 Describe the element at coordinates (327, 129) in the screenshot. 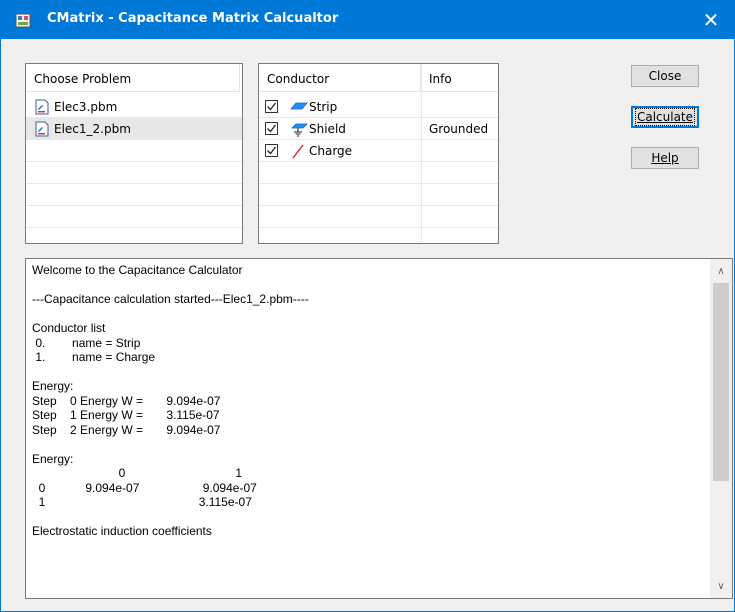

I see `conductor-name: Shield` at that location.